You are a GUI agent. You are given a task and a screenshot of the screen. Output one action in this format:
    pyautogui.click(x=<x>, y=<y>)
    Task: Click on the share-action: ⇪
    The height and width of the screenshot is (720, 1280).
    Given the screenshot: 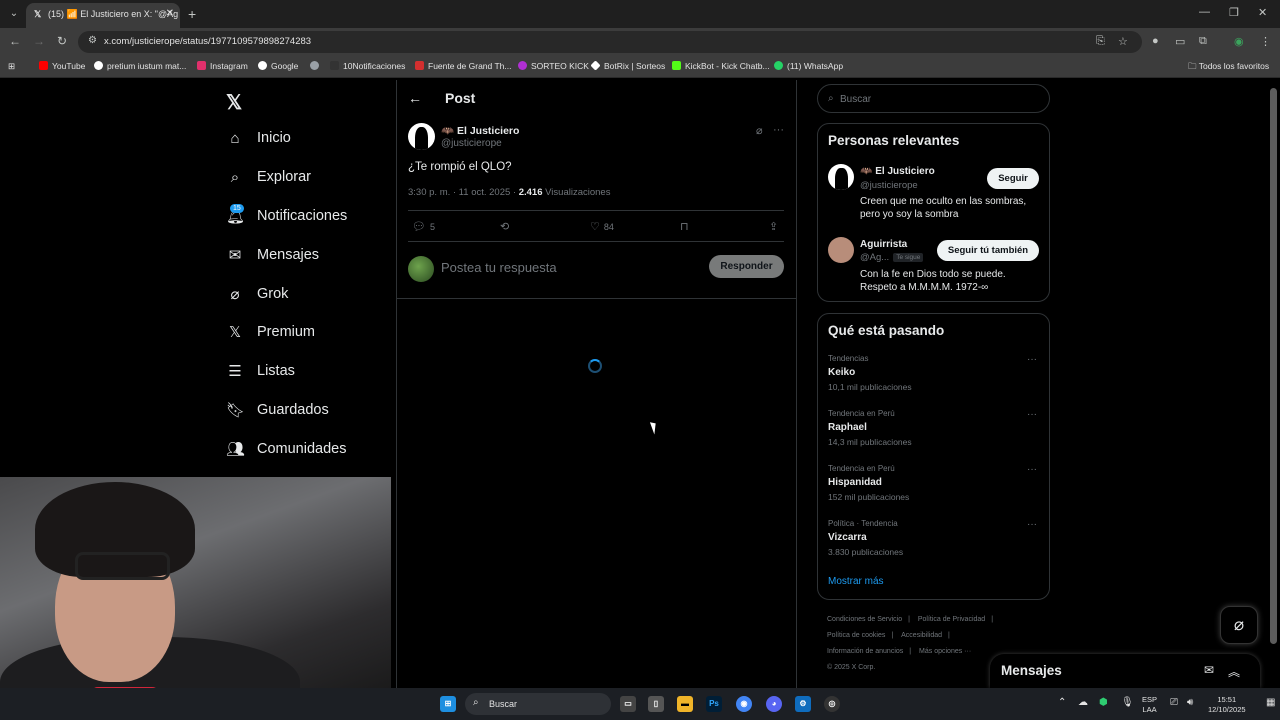 What is the action you would take?
    pyautogui.click(x=773, y=226)
    